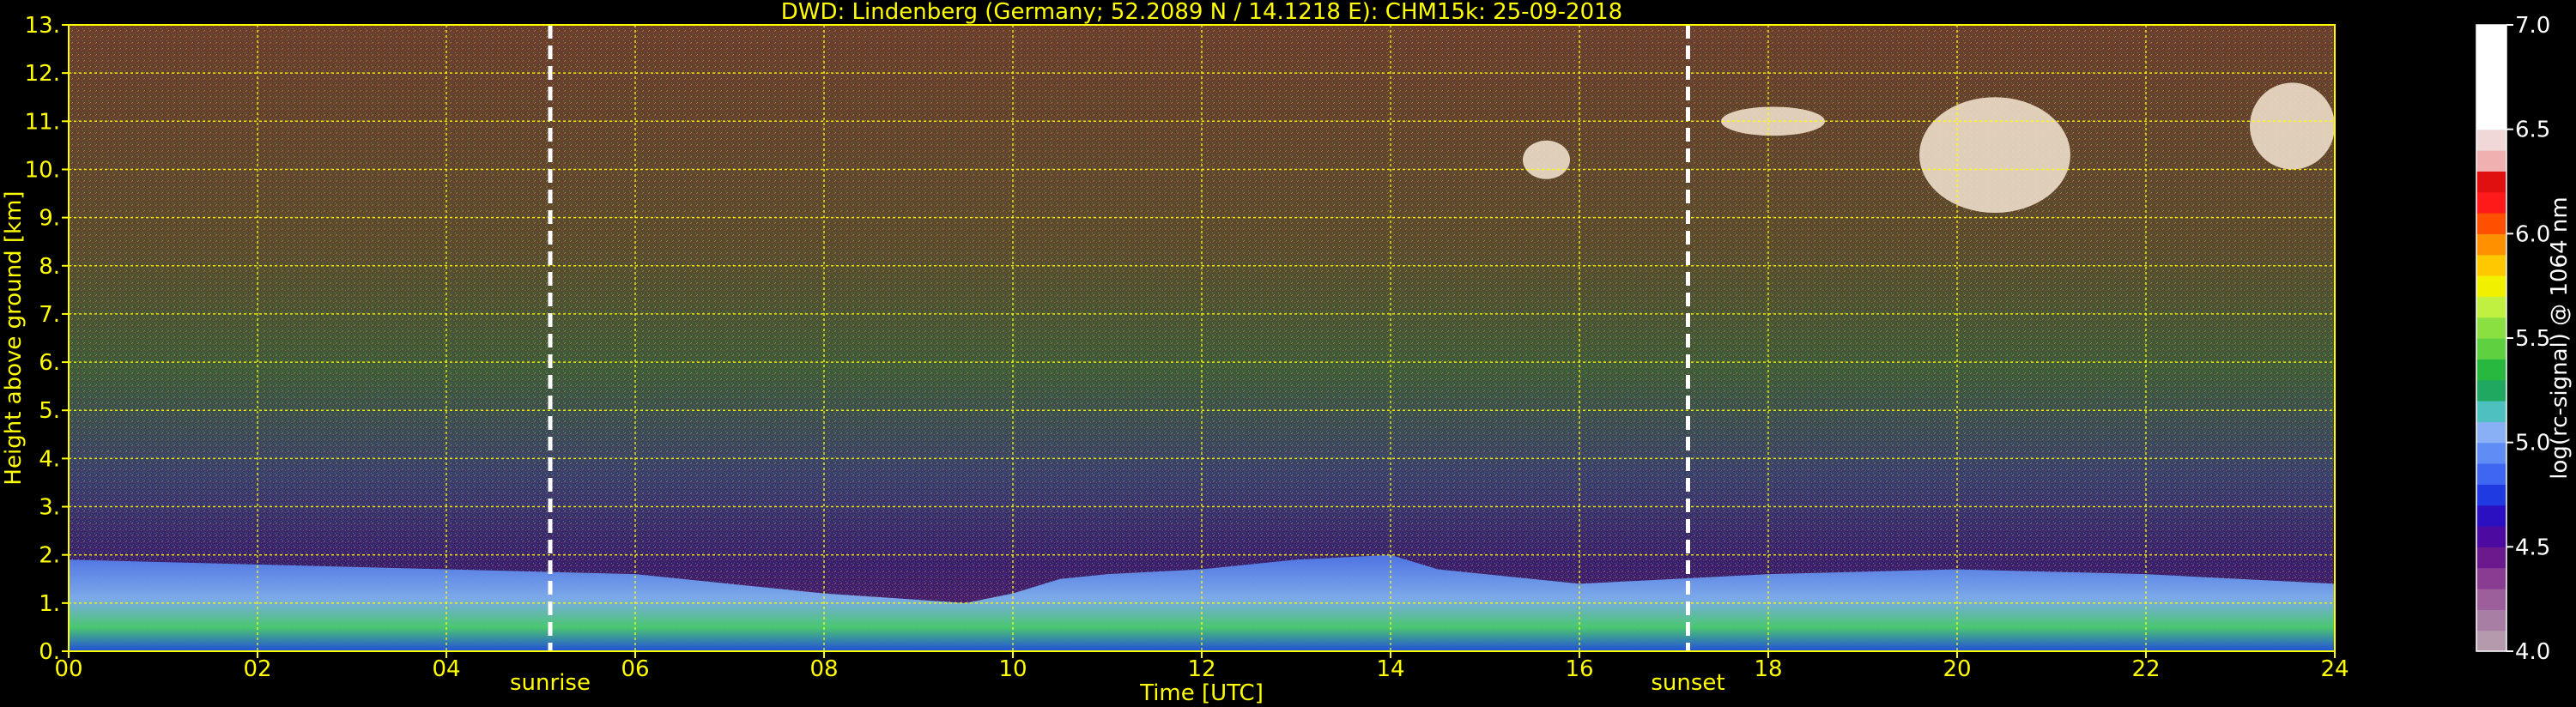 This screenshot has height=707, width=2576. Describe the element at coordinates (2560, 337) in the screenshot. I see `colorbar-label: log(rc-signal) @ 1064 nm` at that location.